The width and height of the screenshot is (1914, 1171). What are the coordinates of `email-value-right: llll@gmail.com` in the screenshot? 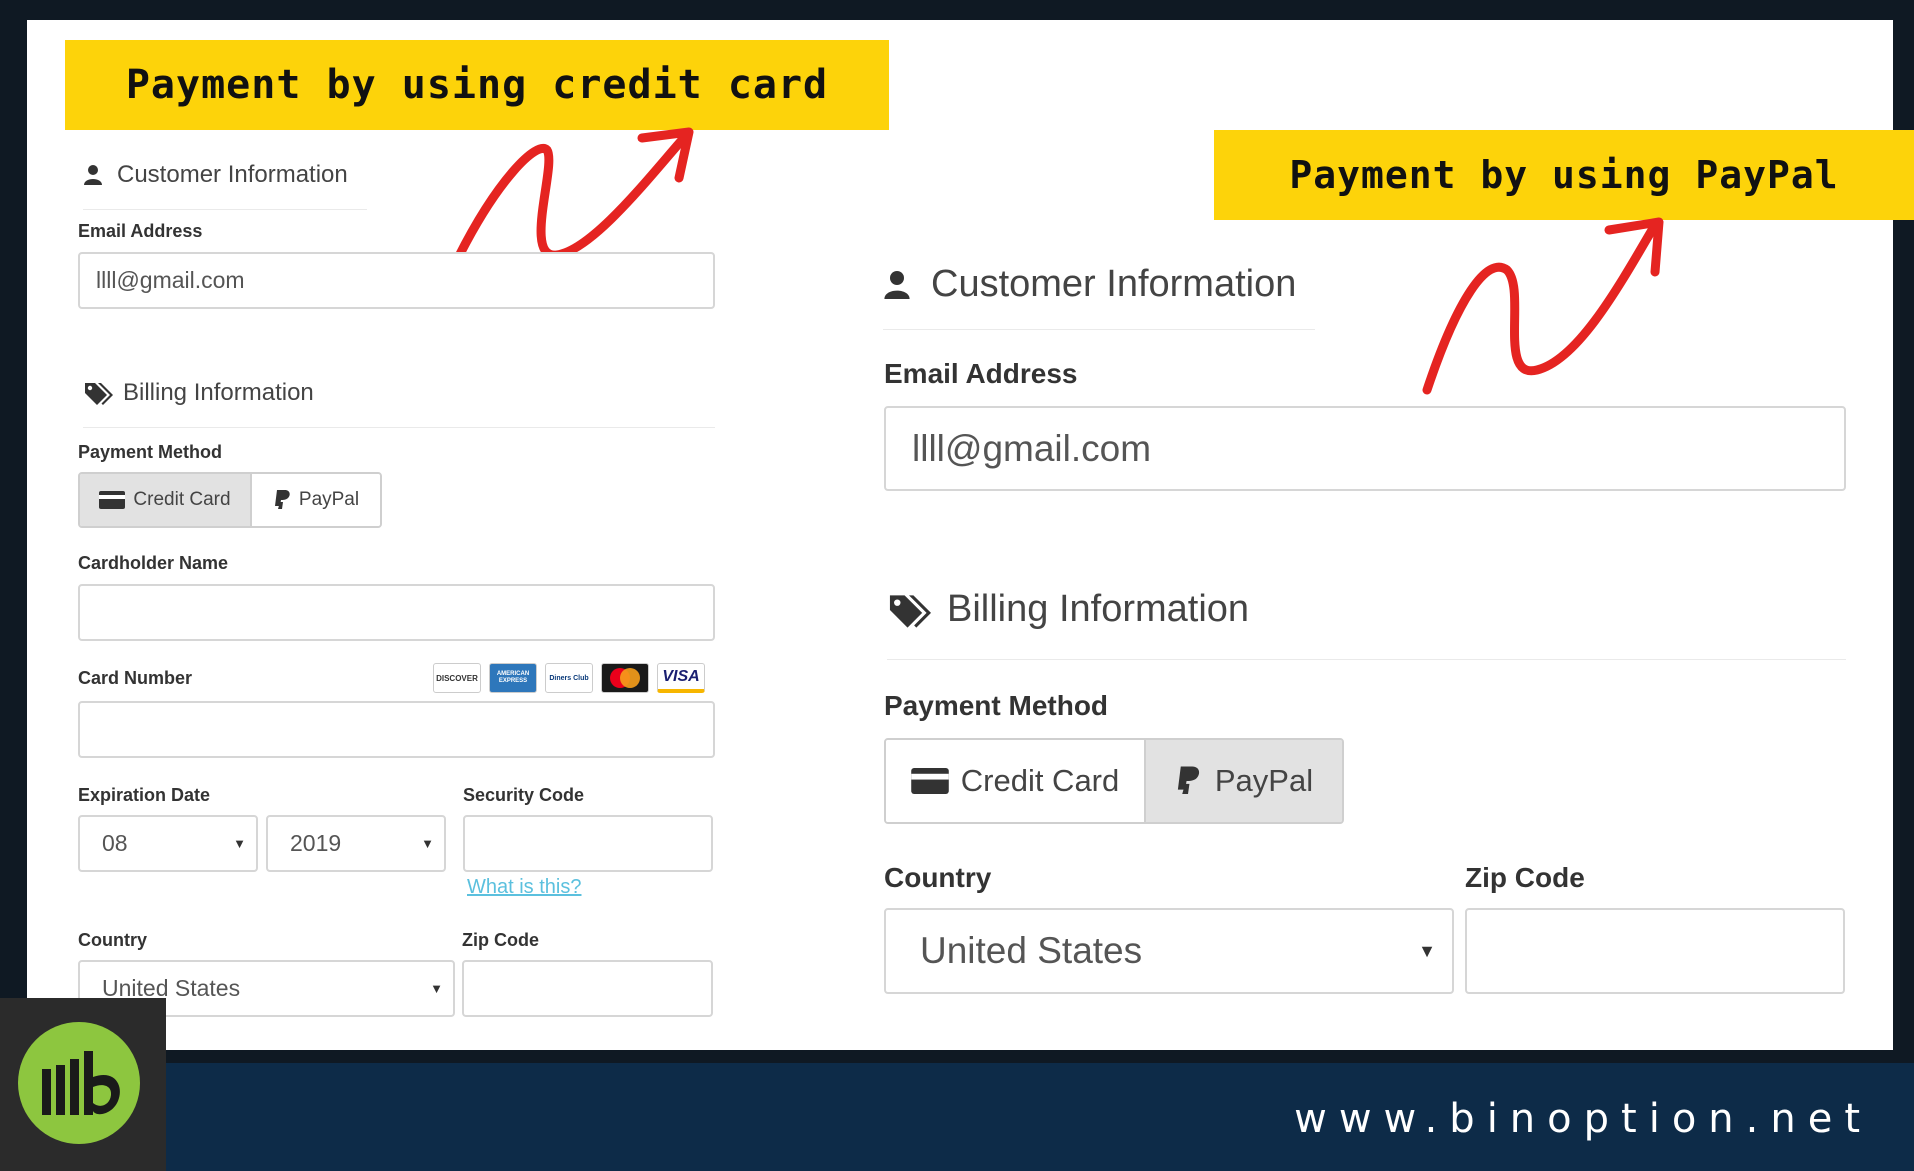 It's located at (1032, 448).